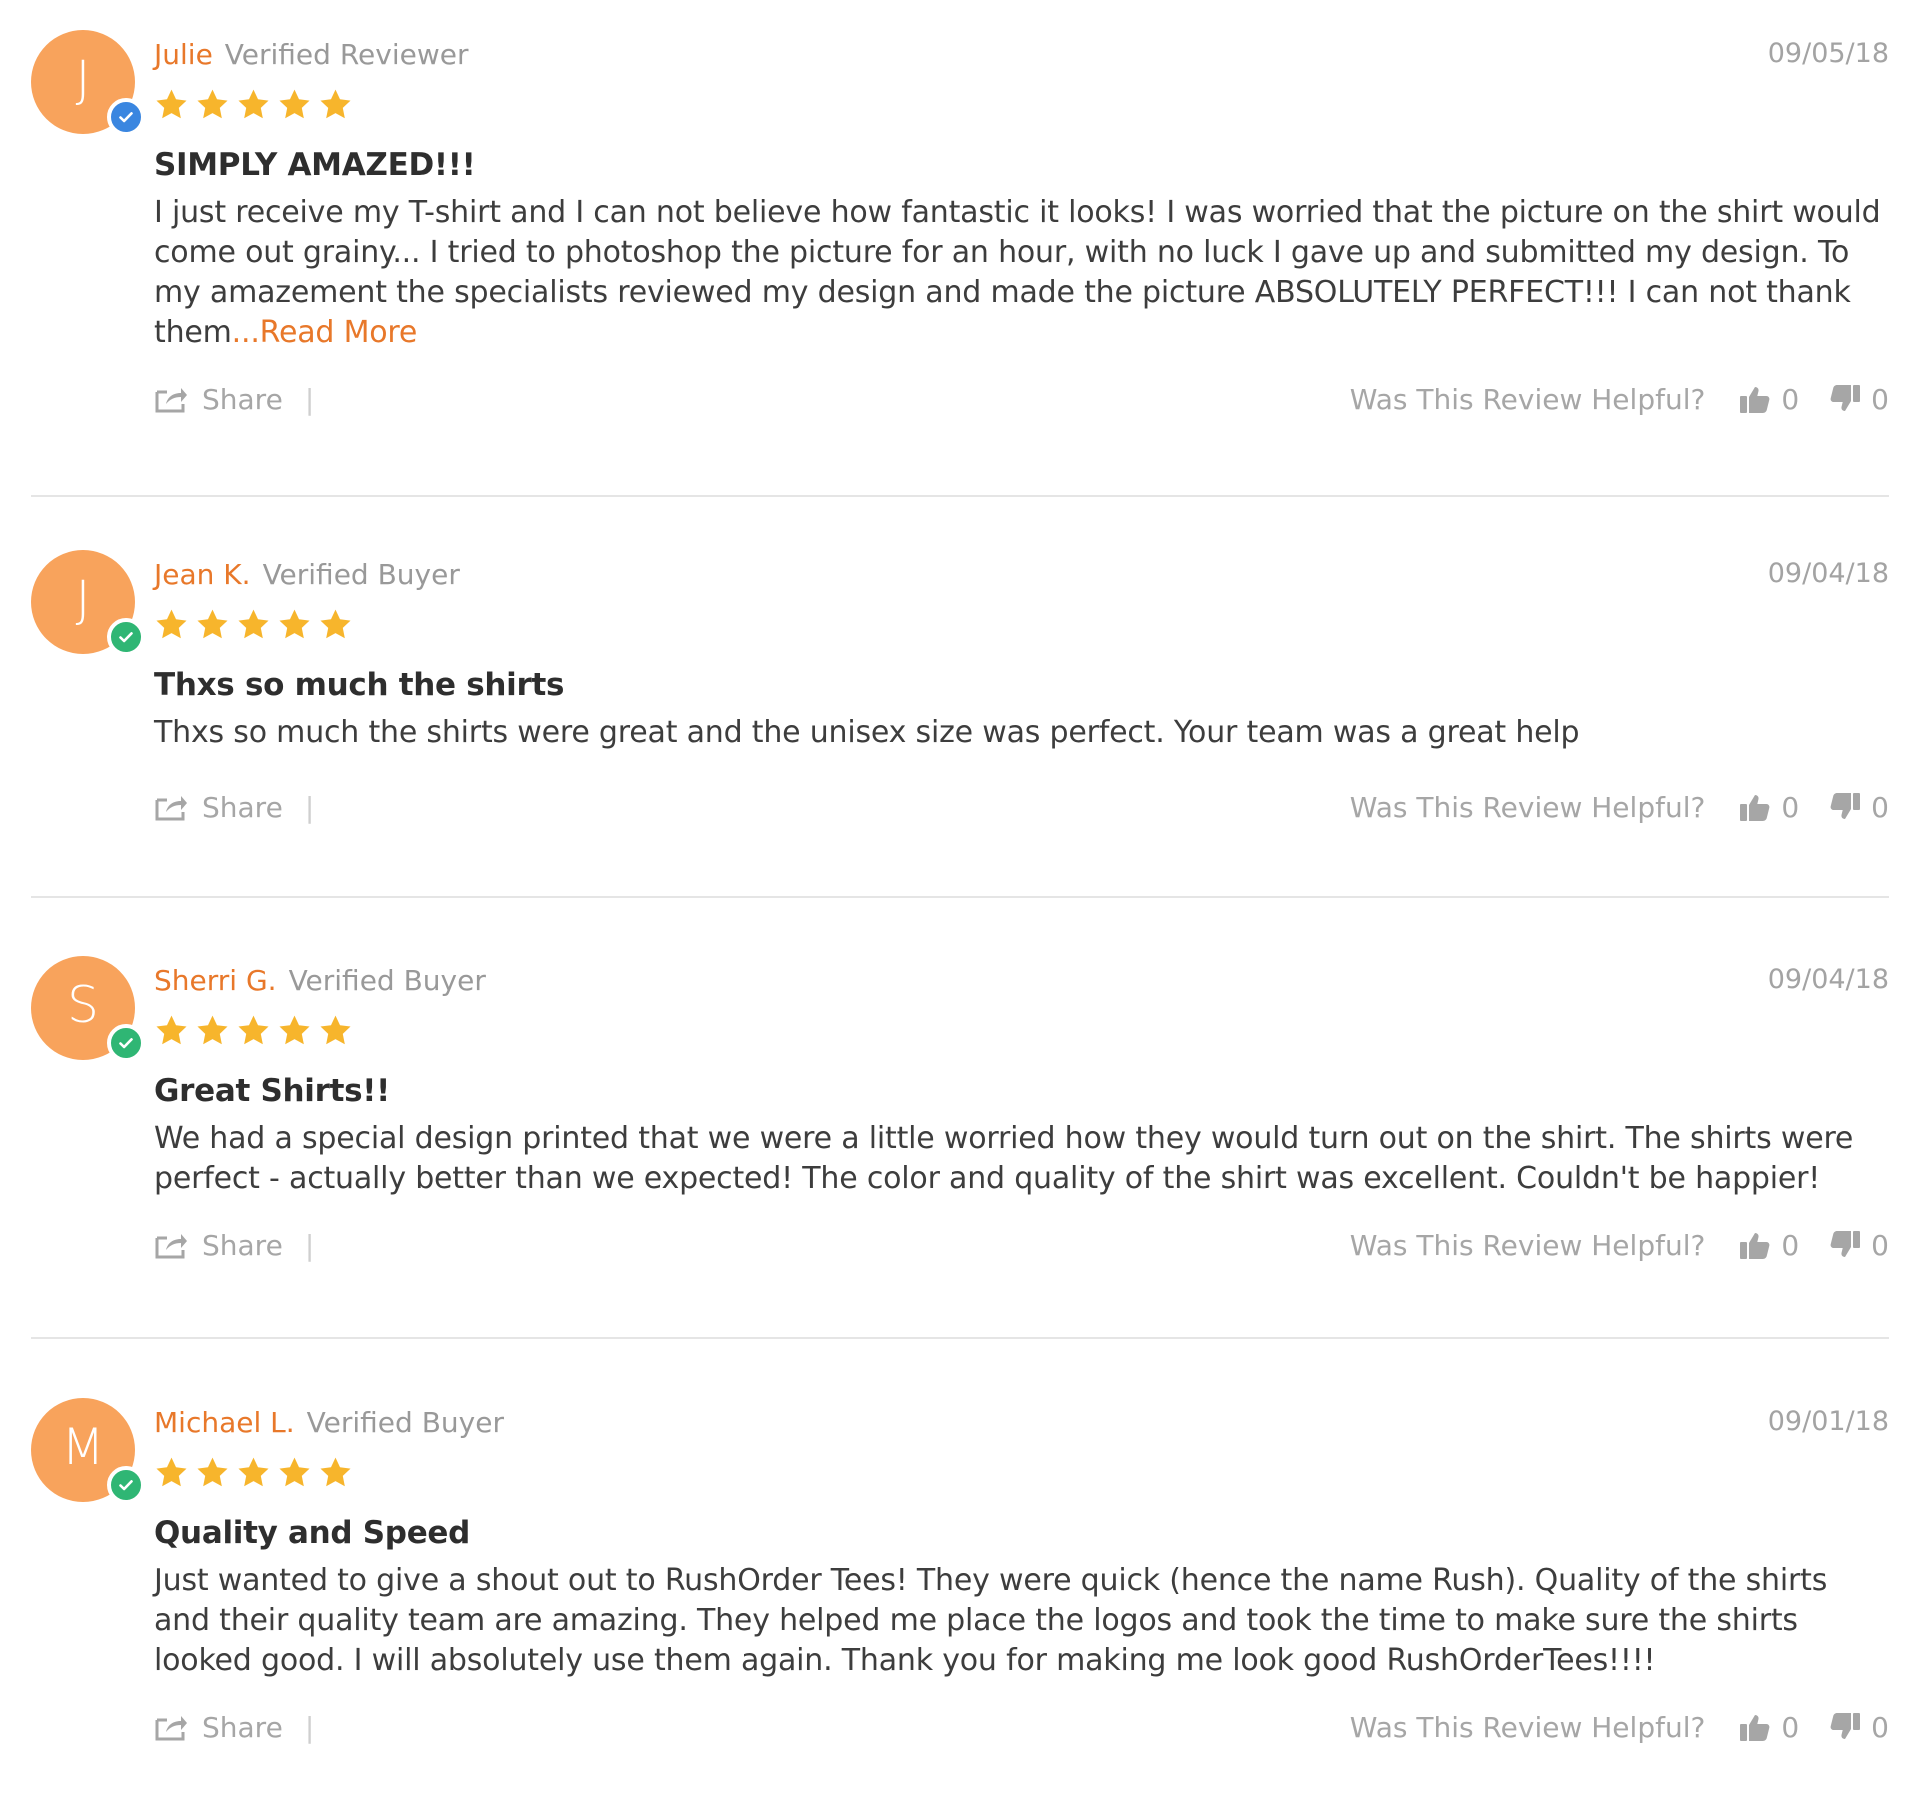 The image size is (1920, 1793). What do you see at coordinates (359, 685) in the screenshot?
I see `review-title: Thxs so much the shirts` at bounding box center [359, 685].